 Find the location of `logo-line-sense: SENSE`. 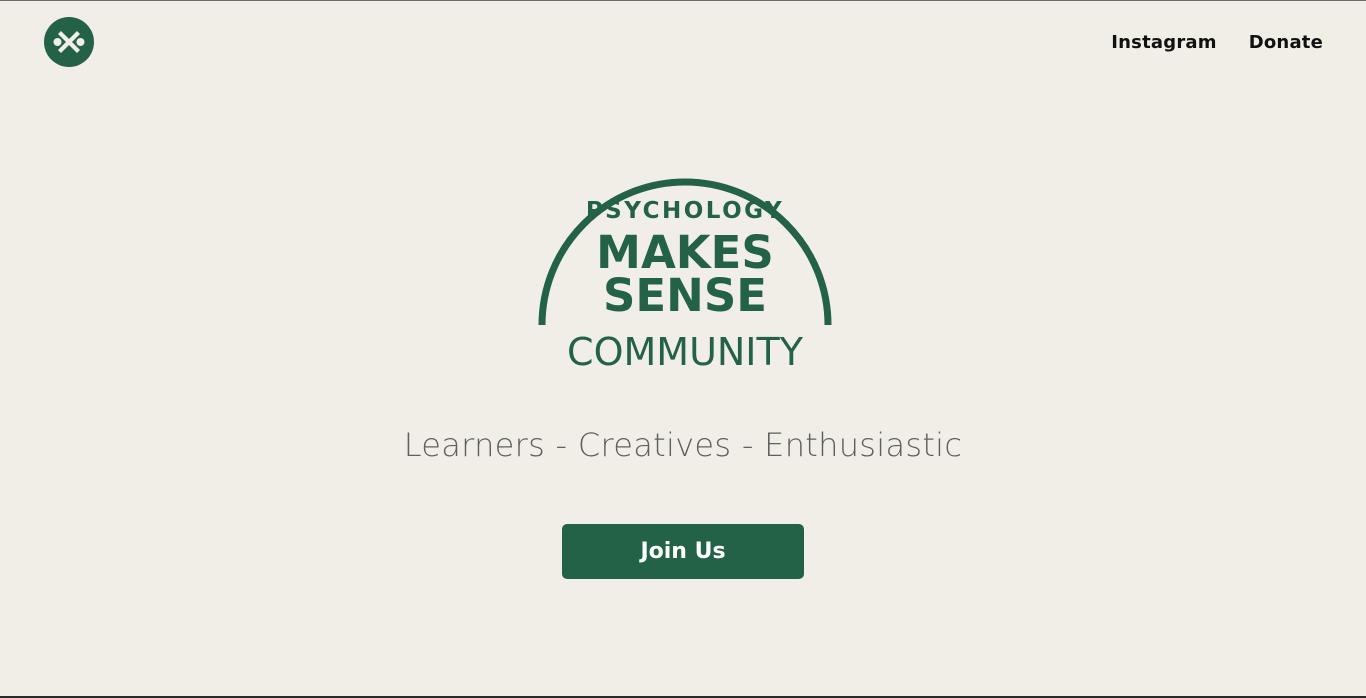

logo-line-sense: SENSE is located at coordinates (685, 295).